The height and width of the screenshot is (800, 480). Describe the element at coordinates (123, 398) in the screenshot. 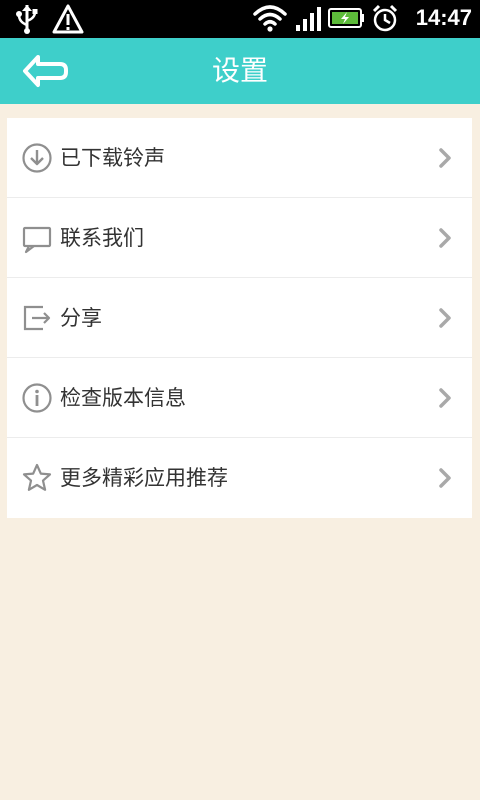

I see `settings-item-label: 检查版本信息` at that location.